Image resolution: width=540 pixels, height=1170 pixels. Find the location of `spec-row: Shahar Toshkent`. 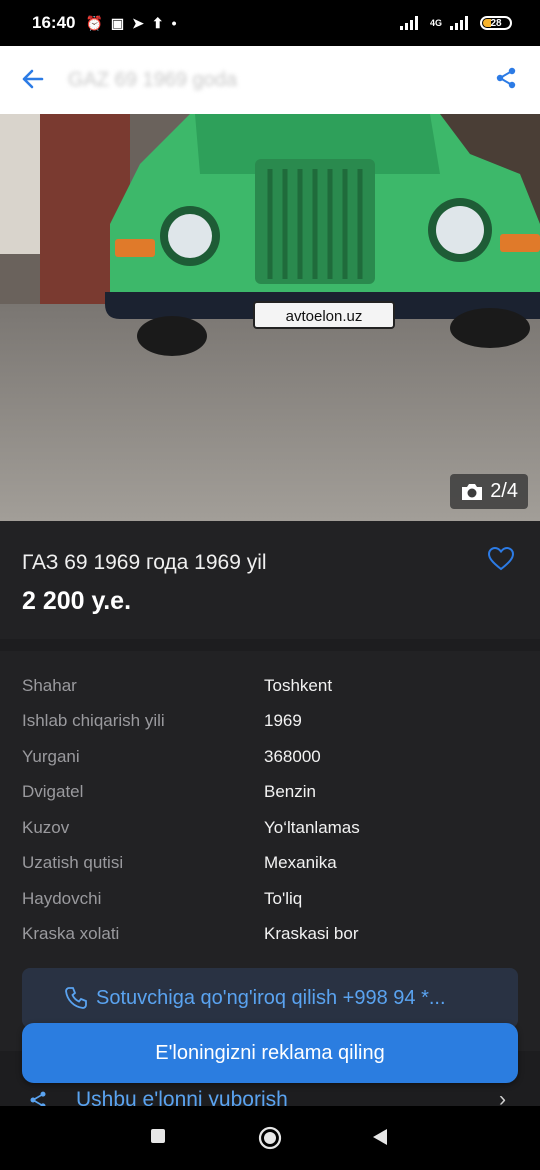

spec-row: Shahar Toshkent is located at coordinates (272, 688).